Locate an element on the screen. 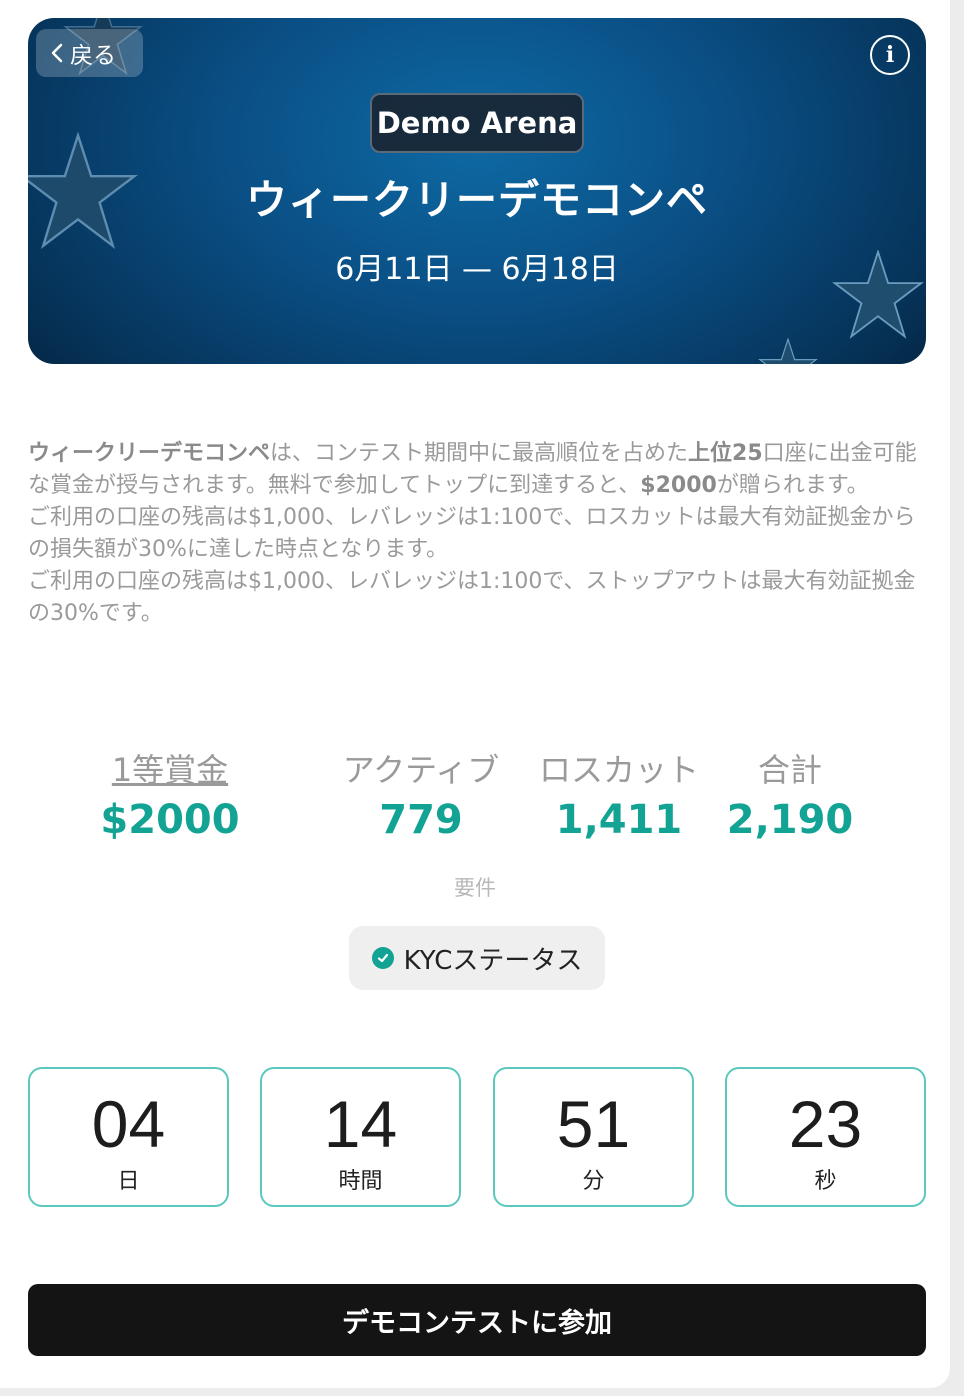 The height and width of the screenshot is (1396, 964). description-text: は、コンテスト期間中に最高順位を占めた is located at coordinates (479, 453).